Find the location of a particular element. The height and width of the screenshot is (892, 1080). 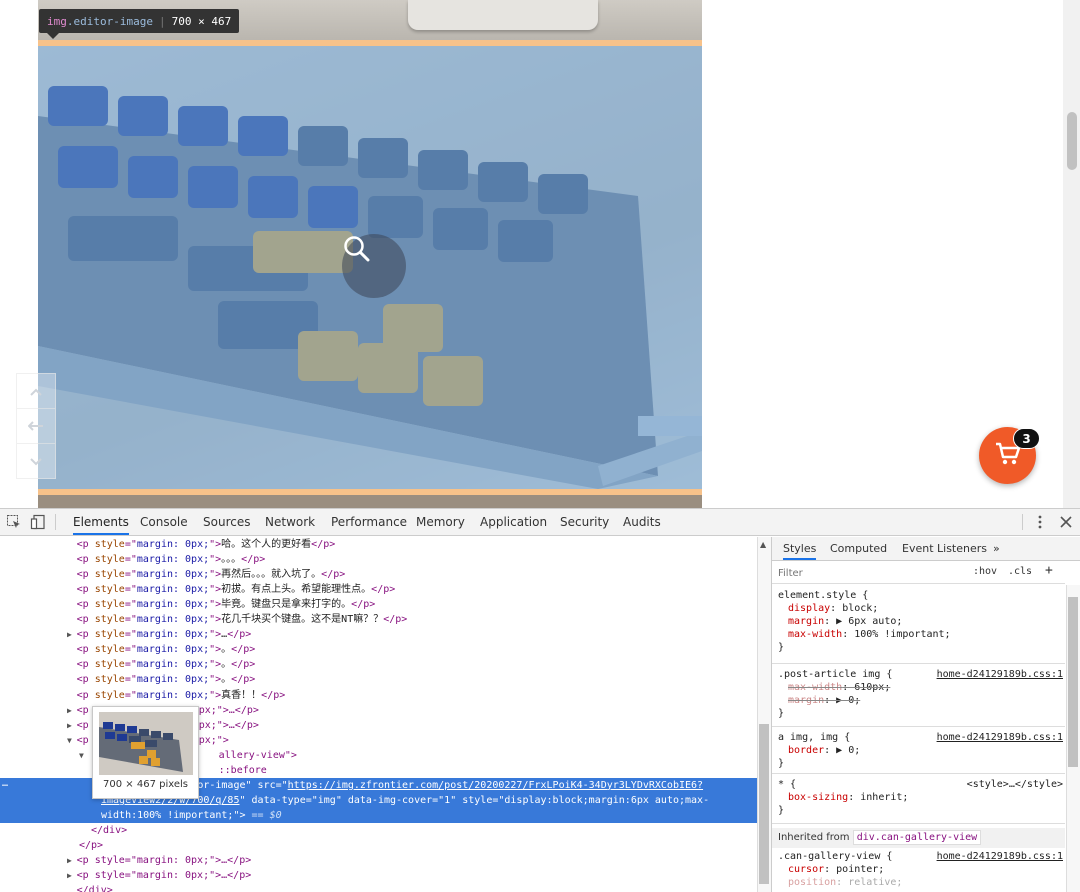

scroll-up-button is located at coordinates (36, 391).